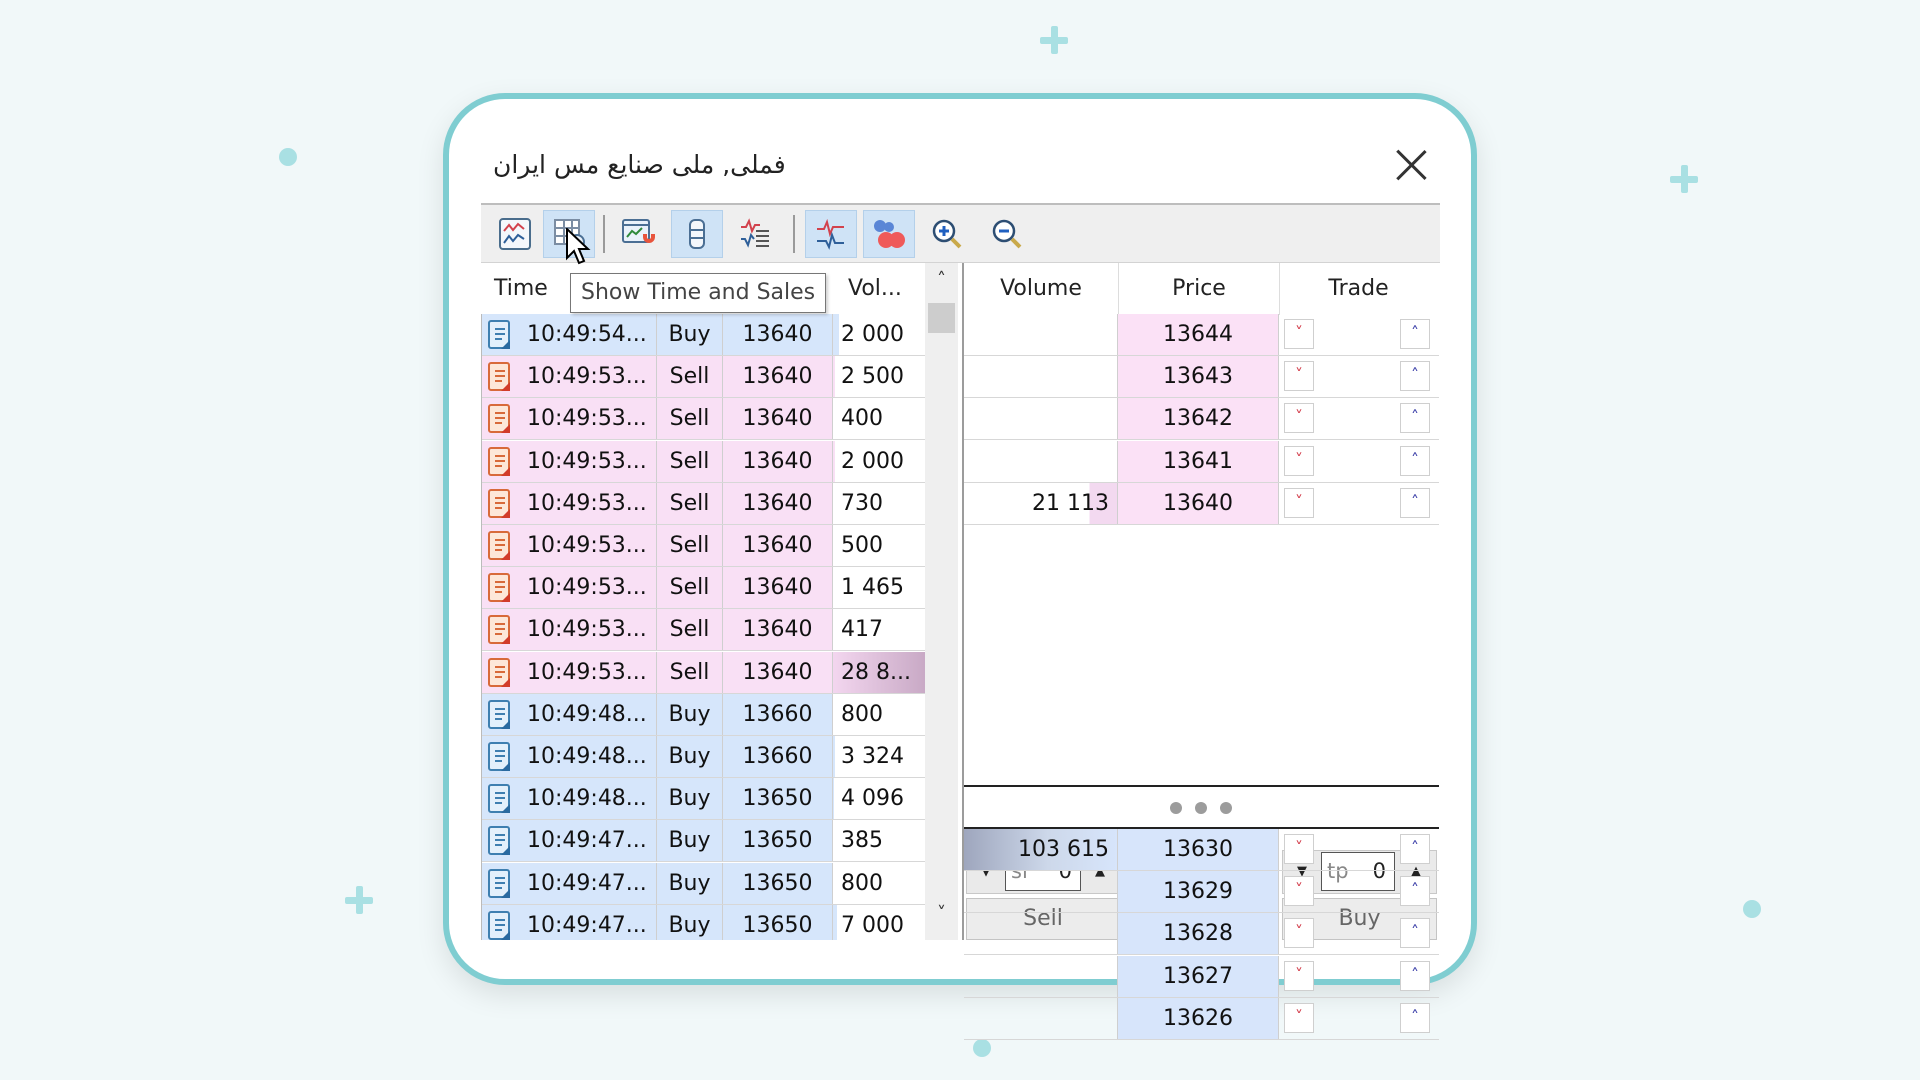  I want to click on price-cell: 13650, so click(777, 883).